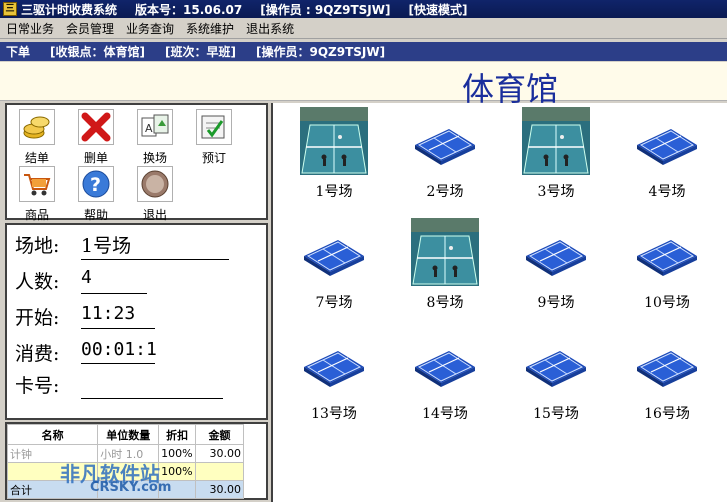 The image size is (727, 502). I want to click on court-tile: 9号场, so click(556, 265).